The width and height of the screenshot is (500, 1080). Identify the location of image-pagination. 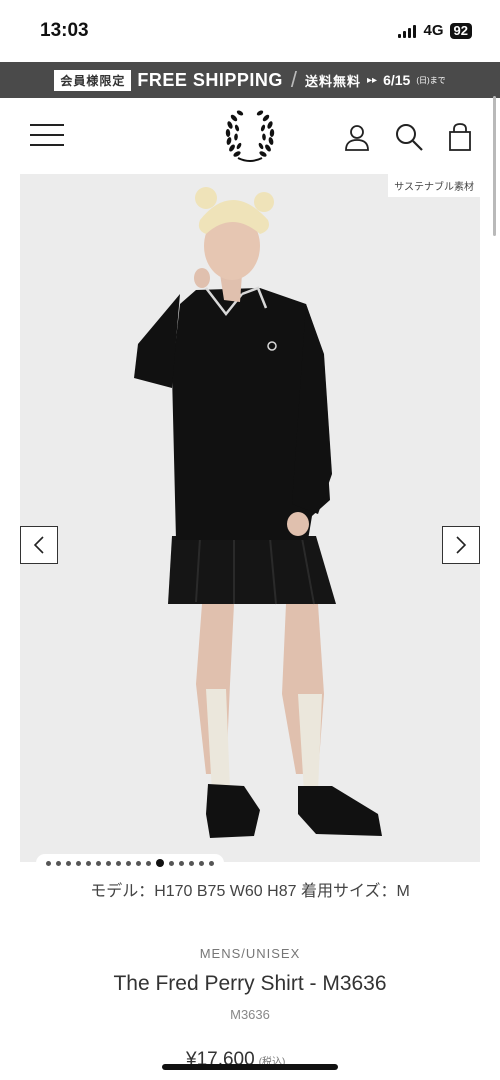
(130, 863).